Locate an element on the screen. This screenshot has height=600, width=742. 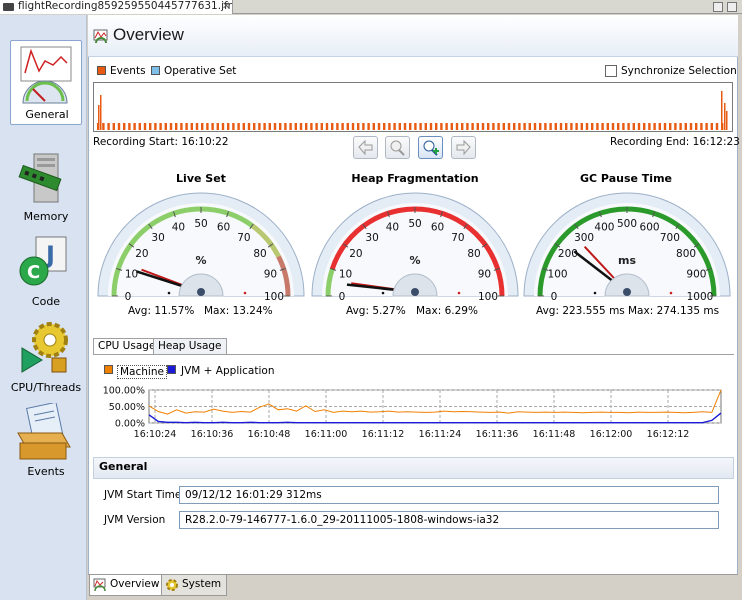
close-icon: ✕ is located at coordinates (226, 6).